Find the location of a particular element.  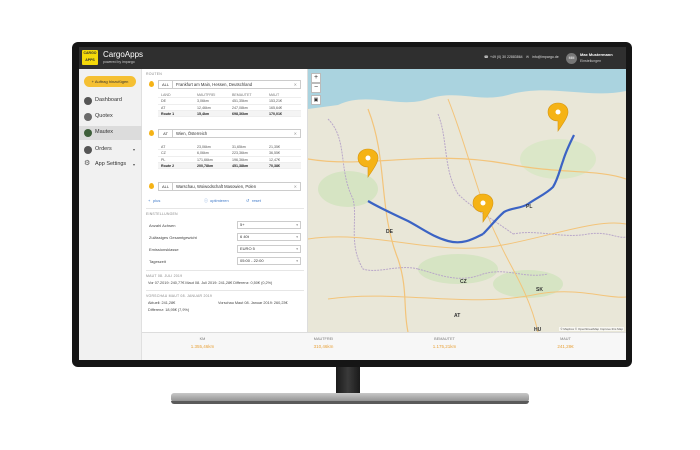

layers-button: ▣ is located at coordinates (316, 100).